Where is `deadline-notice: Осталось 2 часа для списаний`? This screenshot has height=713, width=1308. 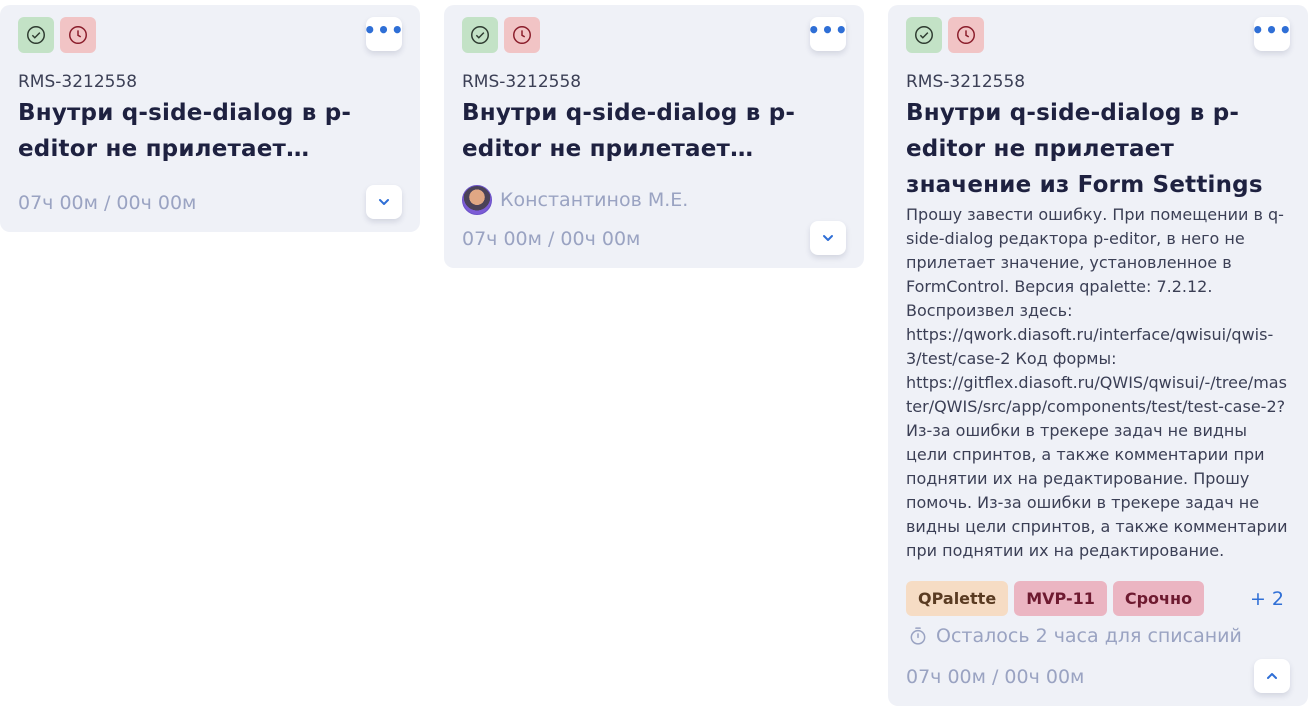
deadline-notice: Осталось 2 часа для списаний is located at coordinates (1075, 636).